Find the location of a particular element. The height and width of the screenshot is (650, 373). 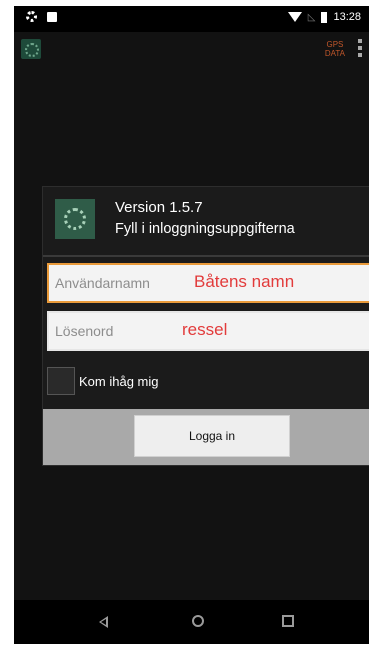

button-bar: Logga in is located at coordinates (206, 437).